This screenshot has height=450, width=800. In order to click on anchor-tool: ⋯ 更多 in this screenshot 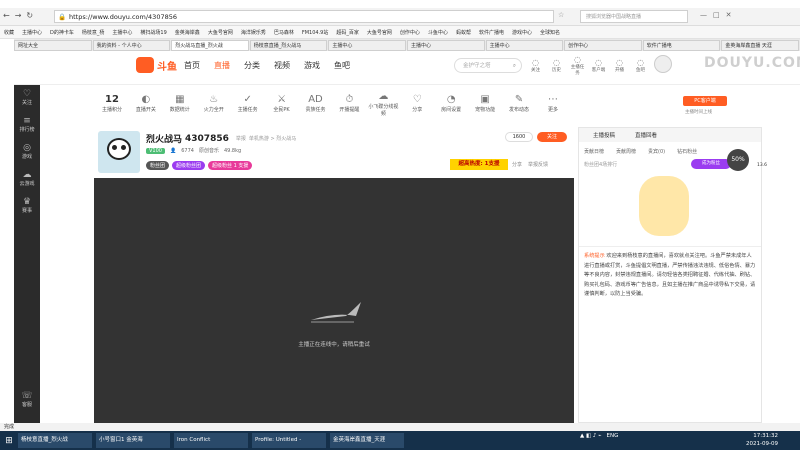, I will do `click(553, 103)`.